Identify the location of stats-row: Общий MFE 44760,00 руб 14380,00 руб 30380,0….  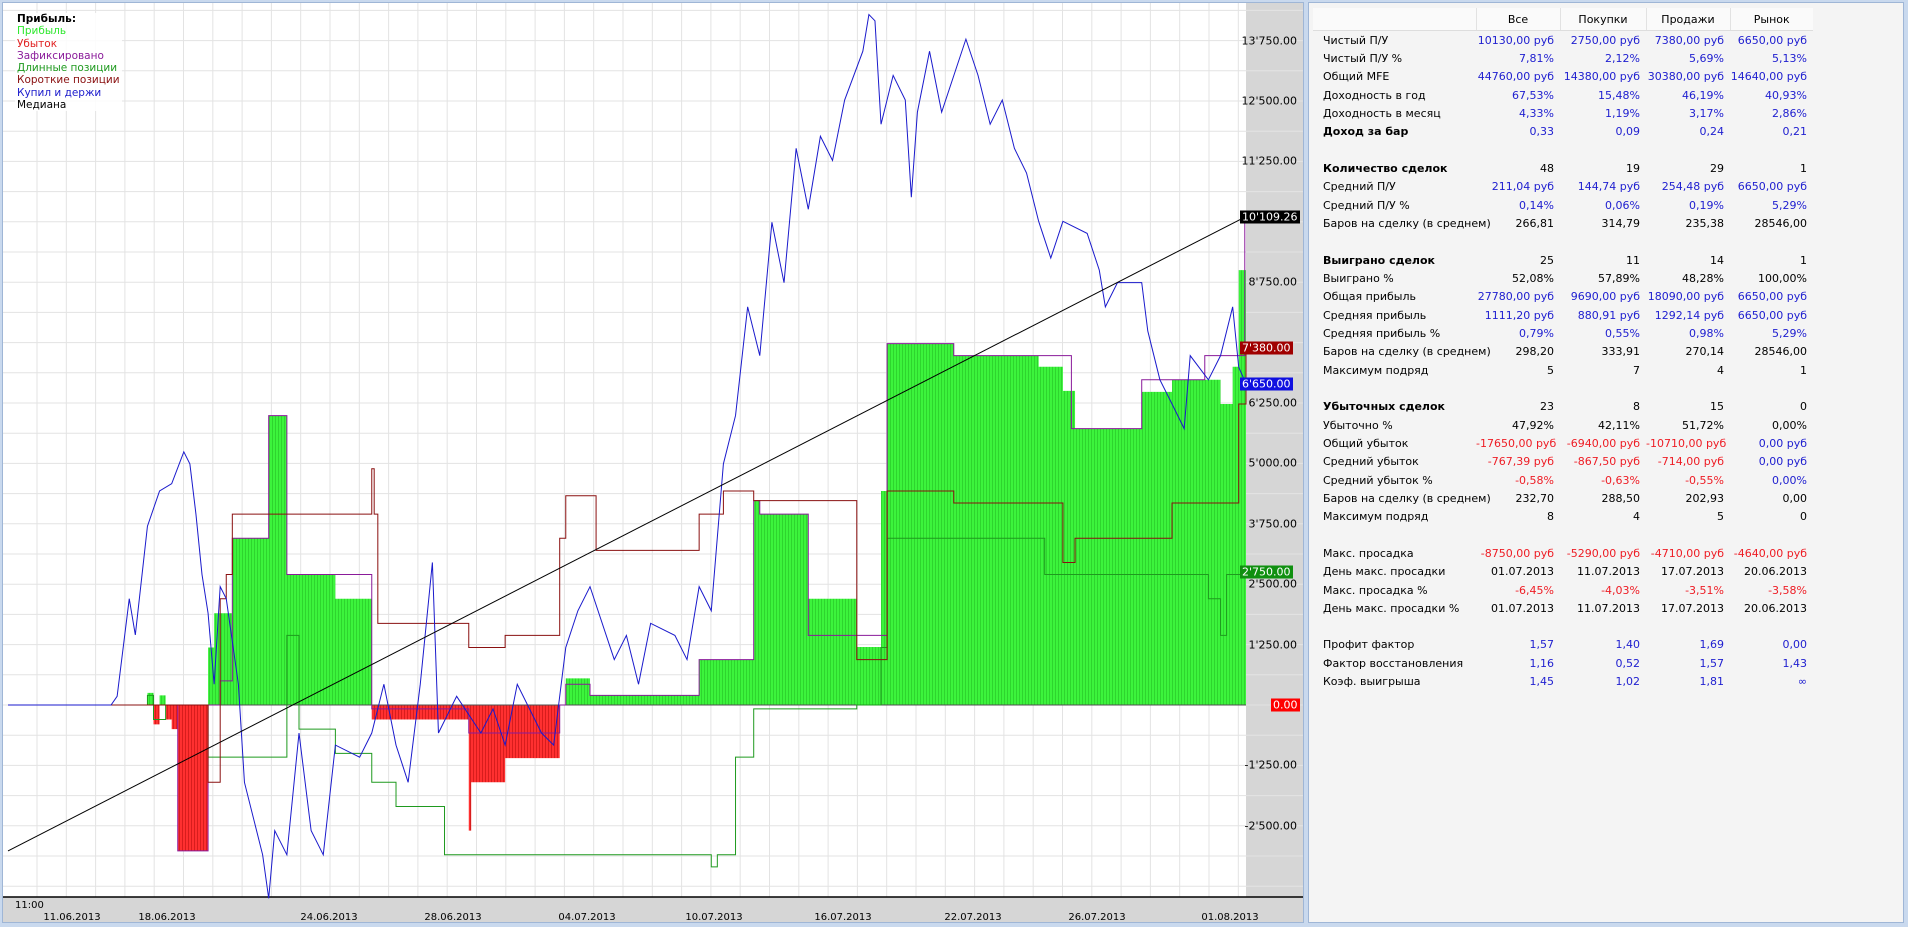
(1563, 77).